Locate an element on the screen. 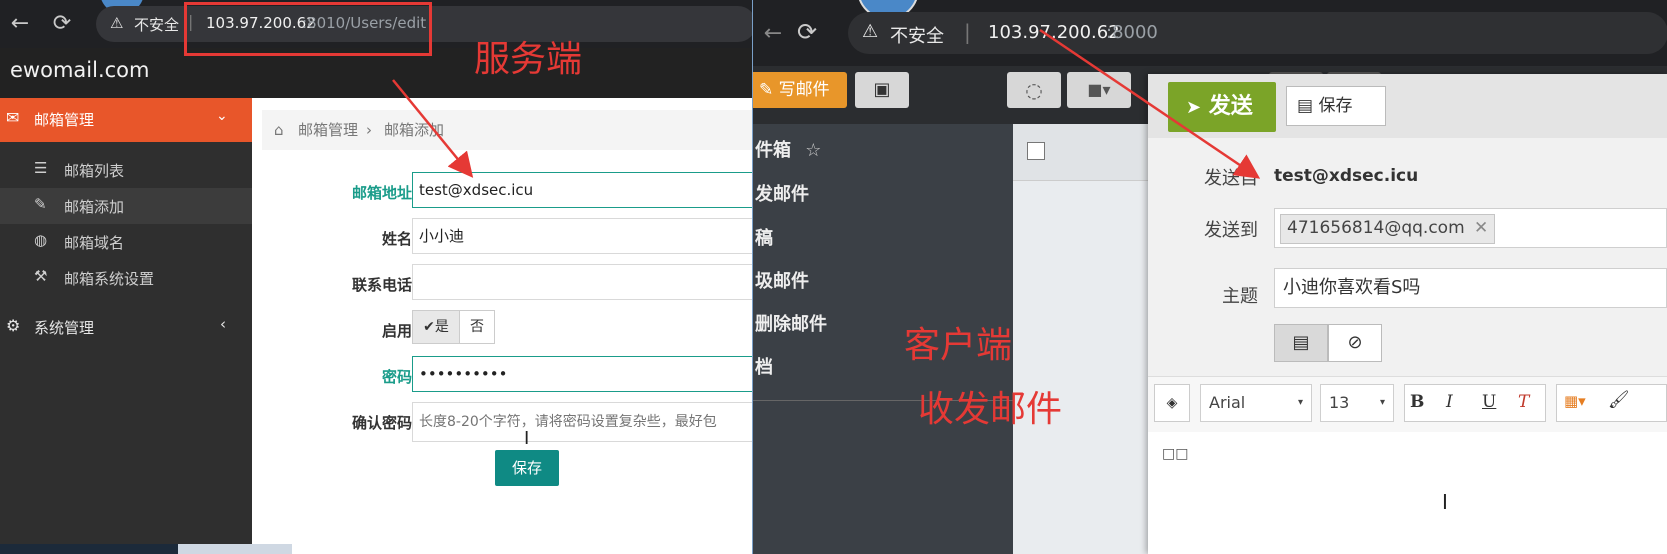 Image resolution: width=1667 pixels, height=554 pixels. client-arrow is located at coordinates (1150, 103).